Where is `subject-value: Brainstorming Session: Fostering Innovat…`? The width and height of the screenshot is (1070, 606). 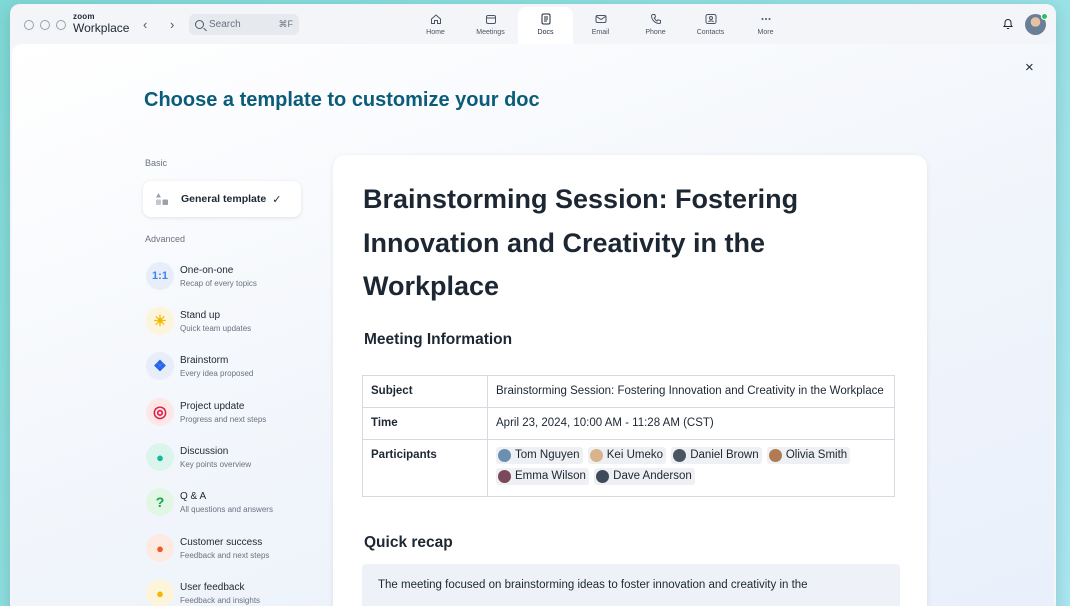 subject-value: Brainstorming Session: Fostering Innovat… is located at coordinates (691, 391).